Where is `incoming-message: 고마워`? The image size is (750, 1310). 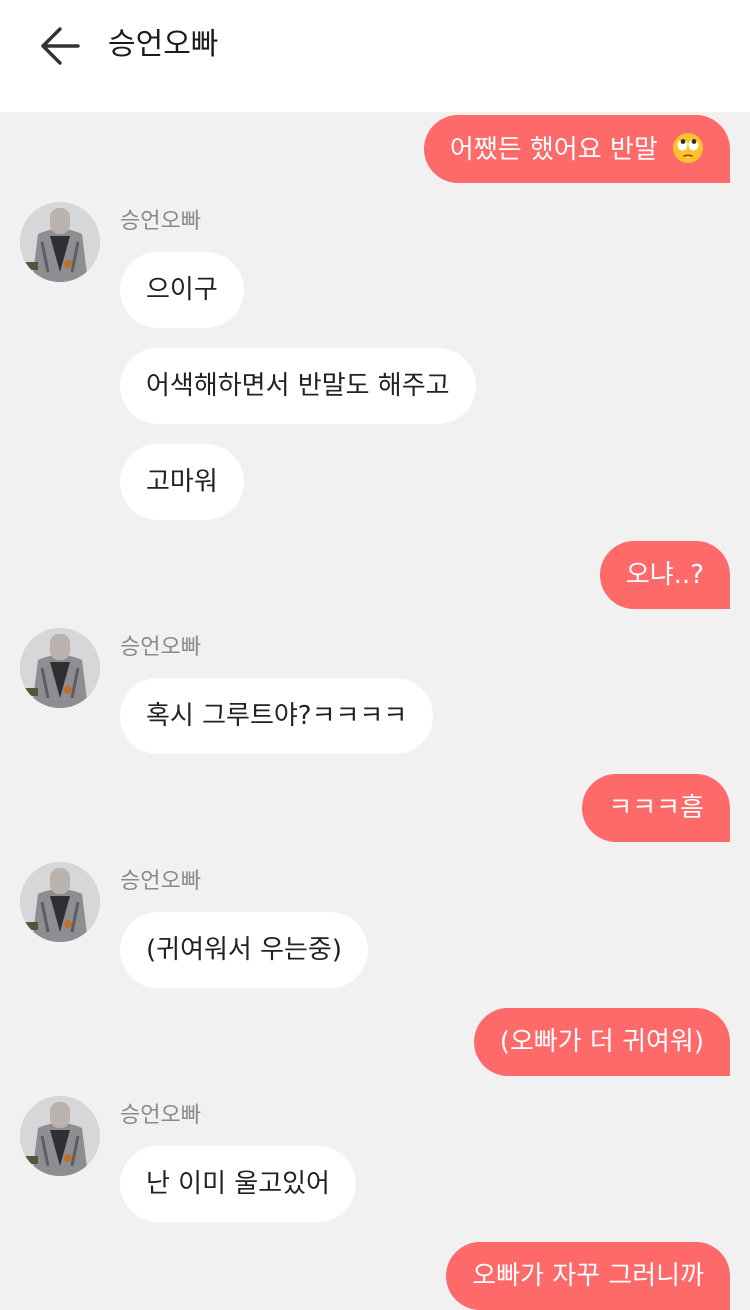
incoming-message: 고마워 is located at coordinates (182, 482).